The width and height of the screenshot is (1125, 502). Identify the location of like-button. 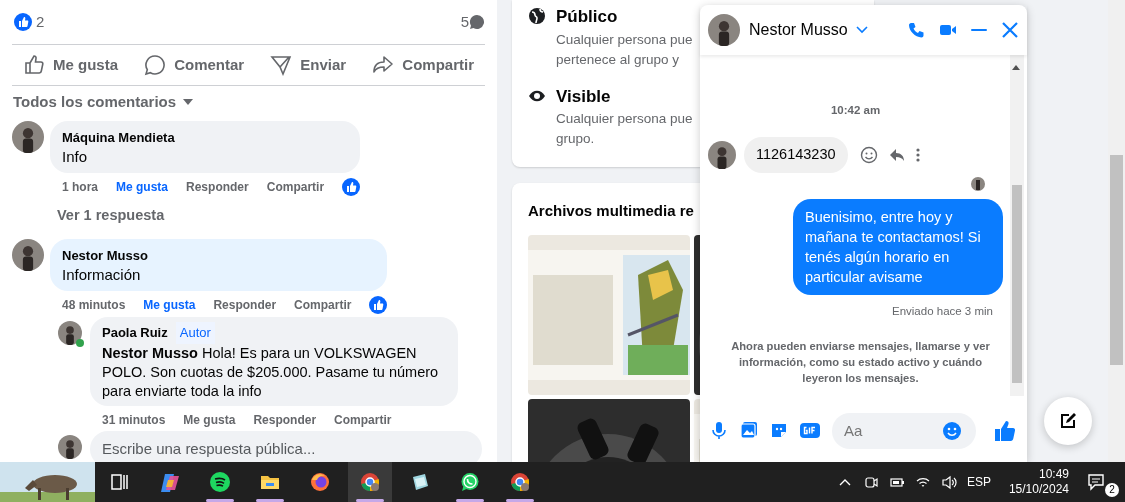
(1005, 431).